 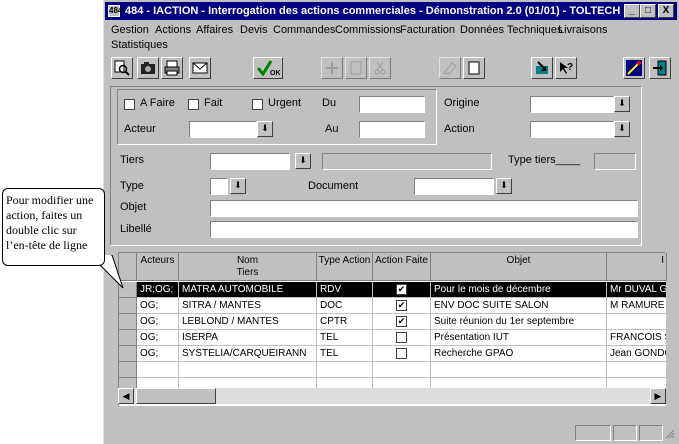 I want to click on cell-type: RDV, so click(x=345, y=290).